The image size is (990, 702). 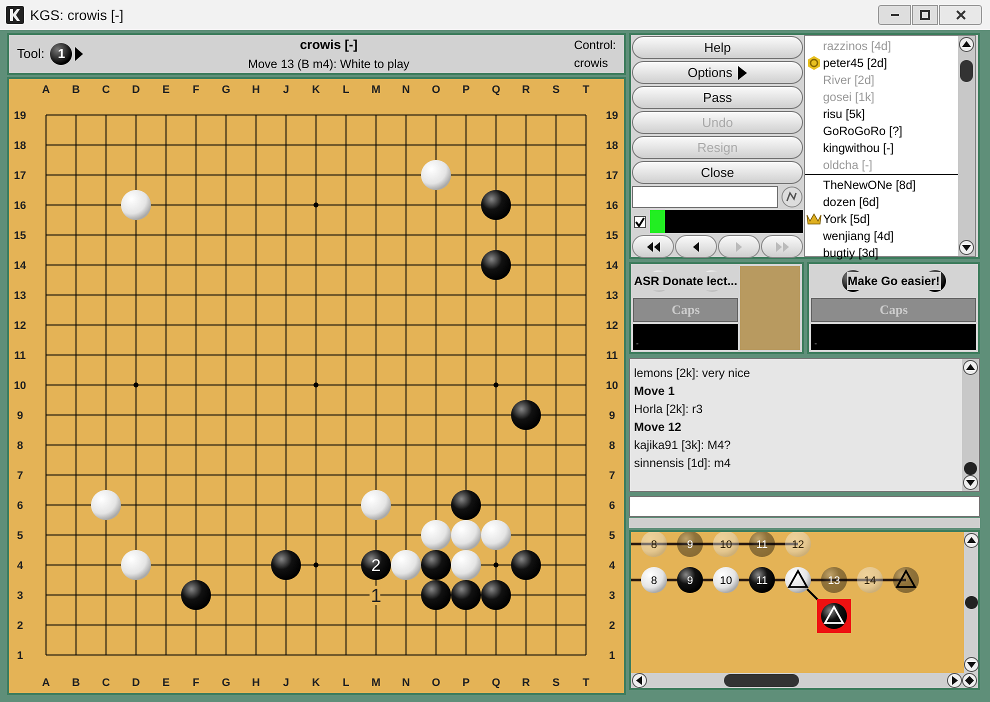 What do you see at coordinates (717, 72) in the screenshot?
I see `button: Options` at bounding box center [717, 72].